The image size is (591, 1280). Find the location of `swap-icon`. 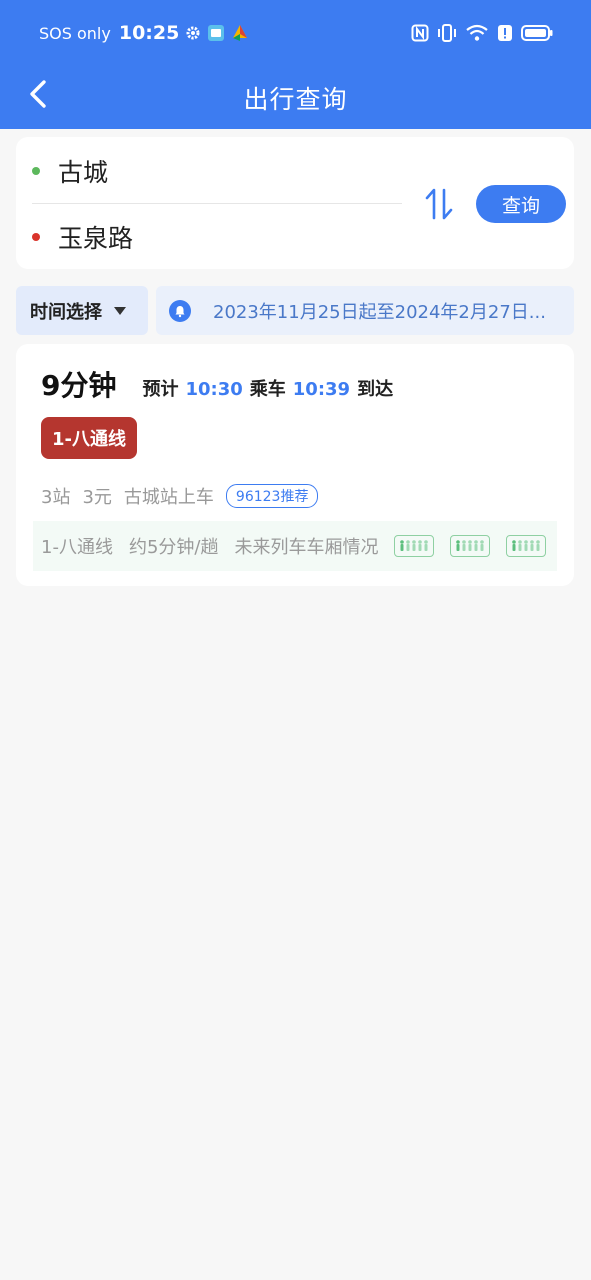

swap-icon is located at coordinates (439, 204).